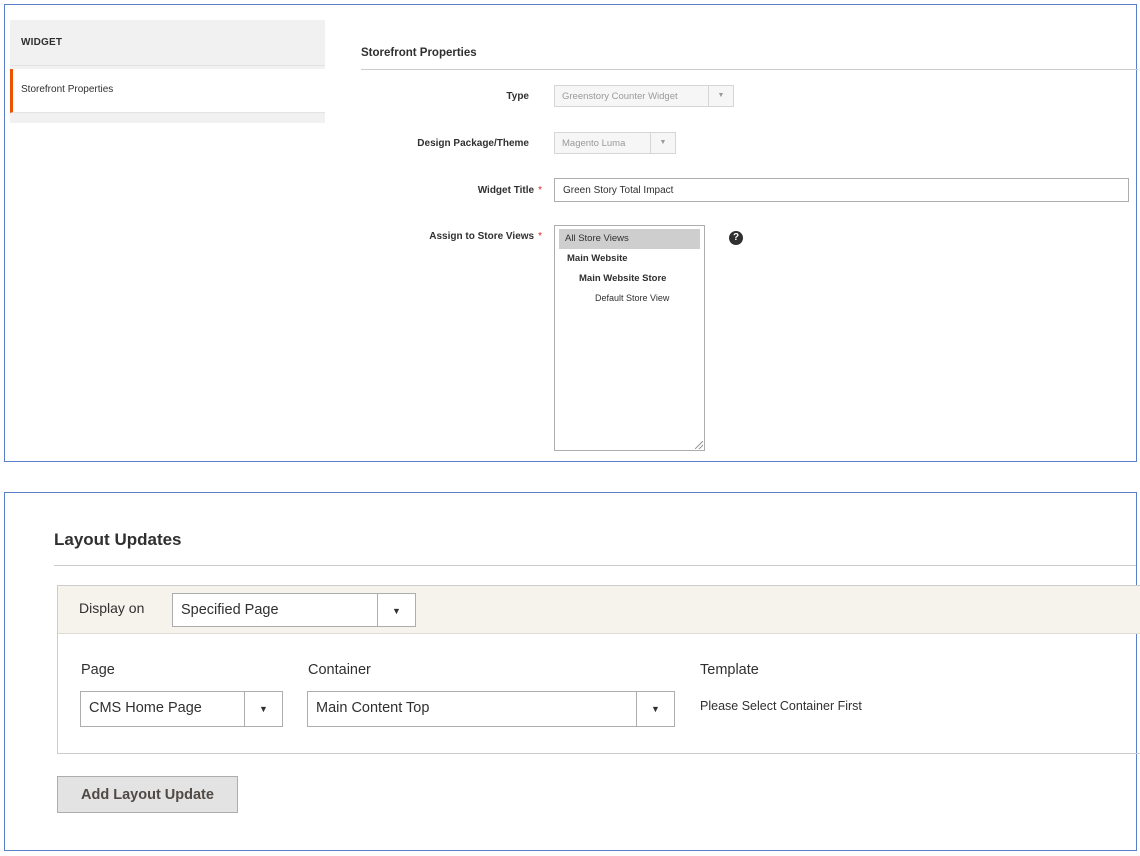 Image resolution: width=1140 pixels, height=856 pixels. Describe the element at coordinates (118, 539) in the screenshot. I see `layout-updates-title: Layout Updates` at that location.